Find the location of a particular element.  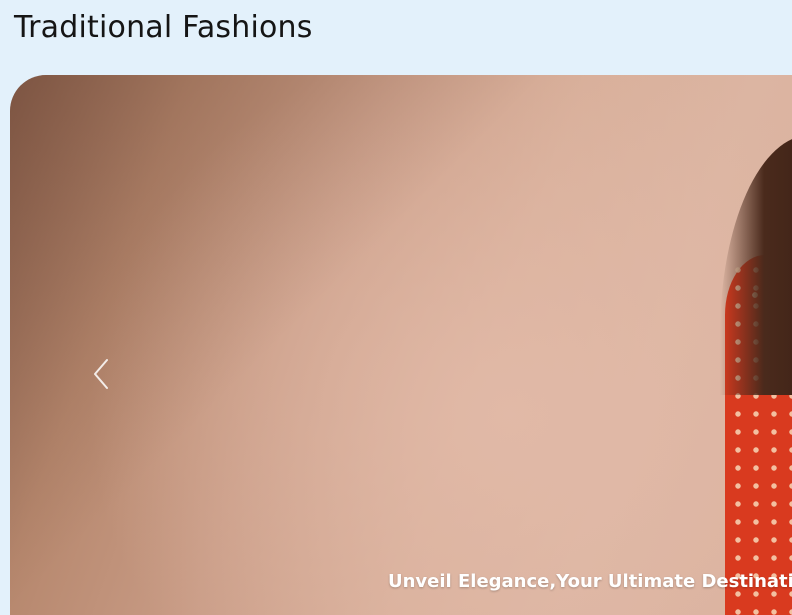

hero-image-hair is located at coordinates (756, 265).